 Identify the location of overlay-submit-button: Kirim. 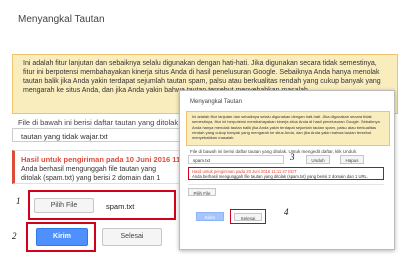
(210, 216).